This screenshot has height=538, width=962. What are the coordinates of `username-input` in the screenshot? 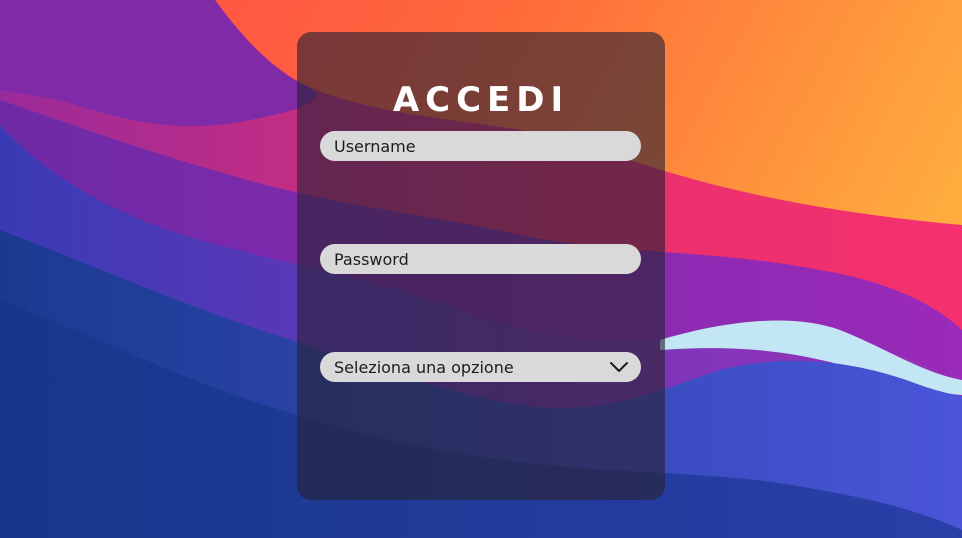 It's located at (480, 146).